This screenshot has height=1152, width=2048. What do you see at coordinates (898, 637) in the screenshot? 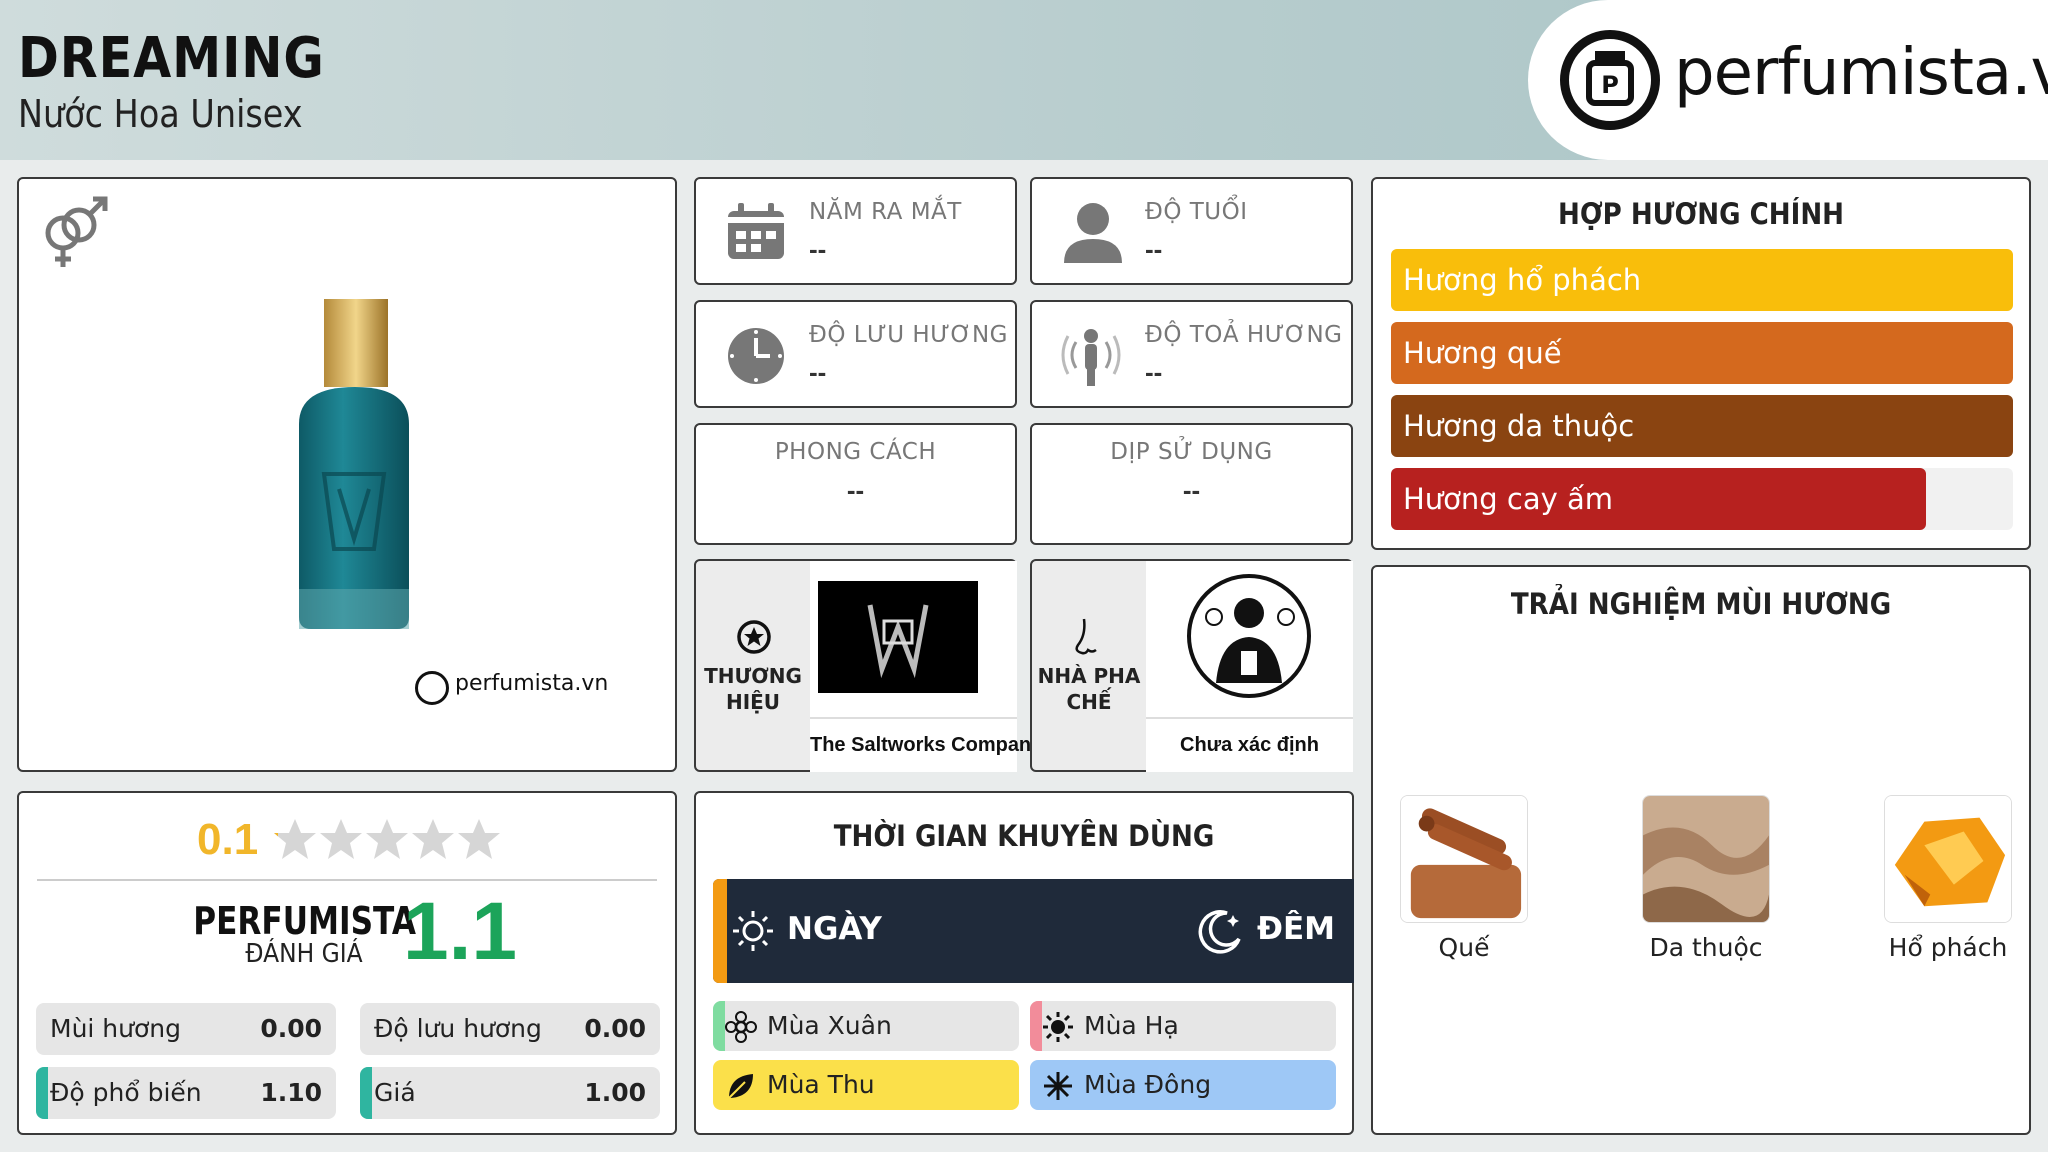
I see `brand-logo-image` at bounding box center [898, 637].